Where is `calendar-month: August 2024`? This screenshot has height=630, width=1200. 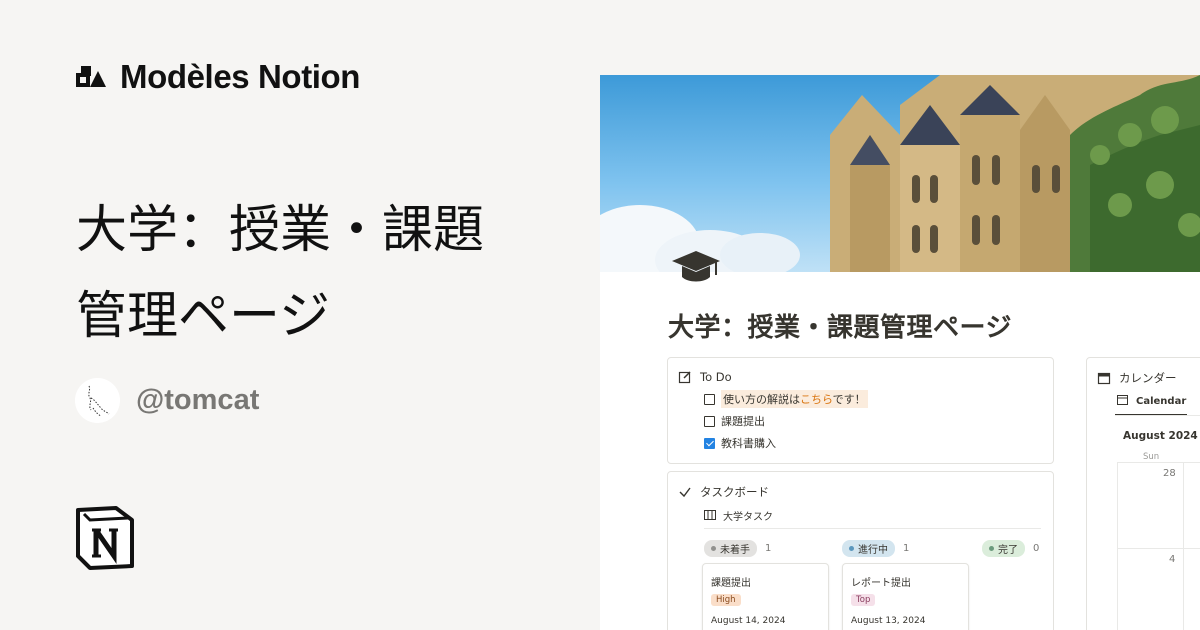
calendar-month: August 2024 is located at coordinates (1160, 436).